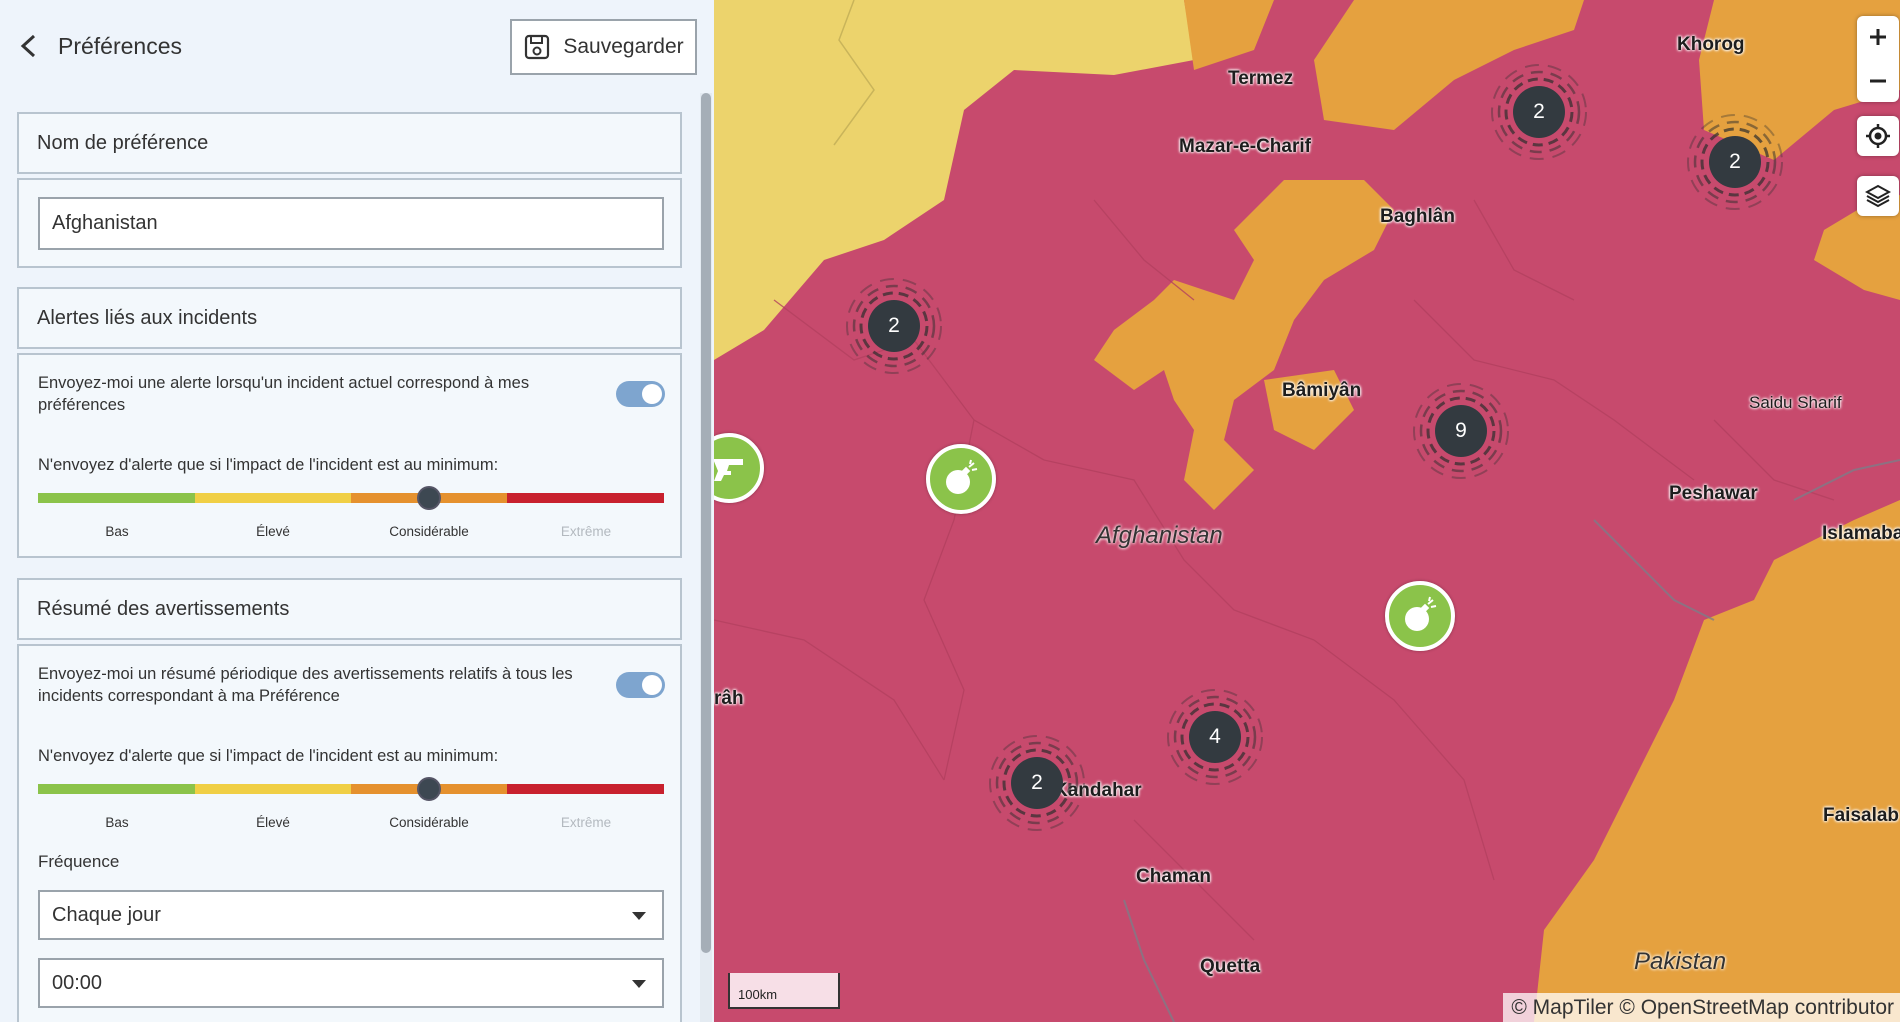  What do you see at coordinates (357, 46) in the screenshot?
I see `panel-header: Préférences Sauvegarder` at bounding box center [357, 46].